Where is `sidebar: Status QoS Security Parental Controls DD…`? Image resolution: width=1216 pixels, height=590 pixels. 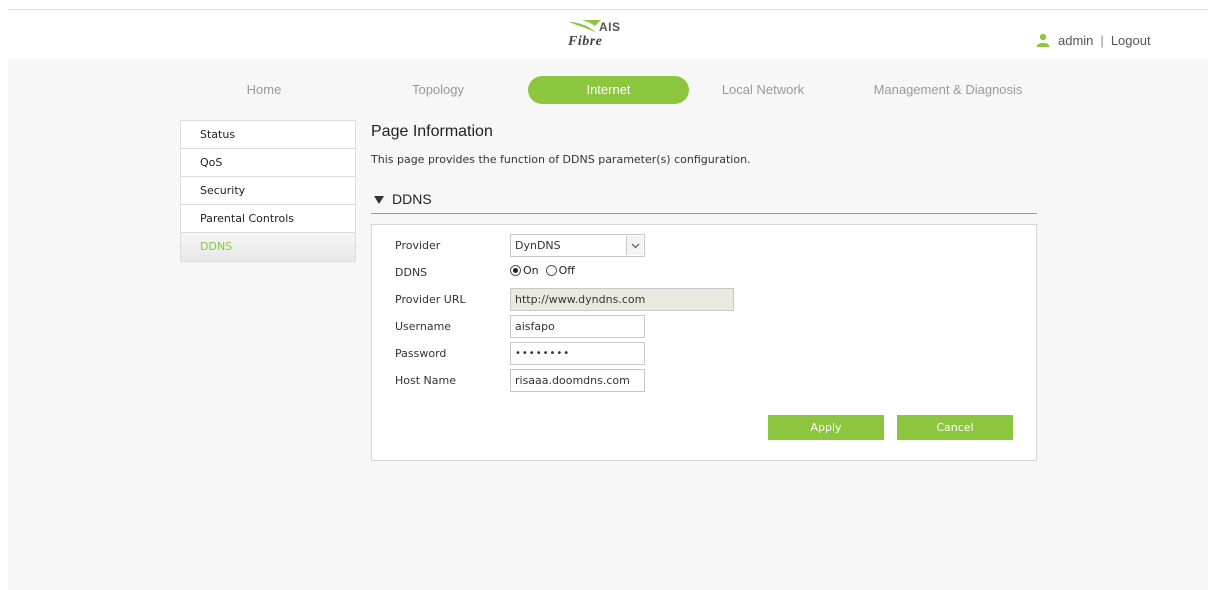
sidebar: Status QoS Security Parental Controls DD… is located at coordinates (268, 191).